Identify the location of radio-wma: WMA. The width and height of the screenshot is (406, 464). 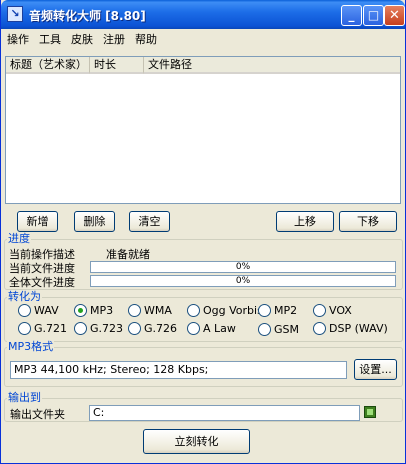
(150, 310).